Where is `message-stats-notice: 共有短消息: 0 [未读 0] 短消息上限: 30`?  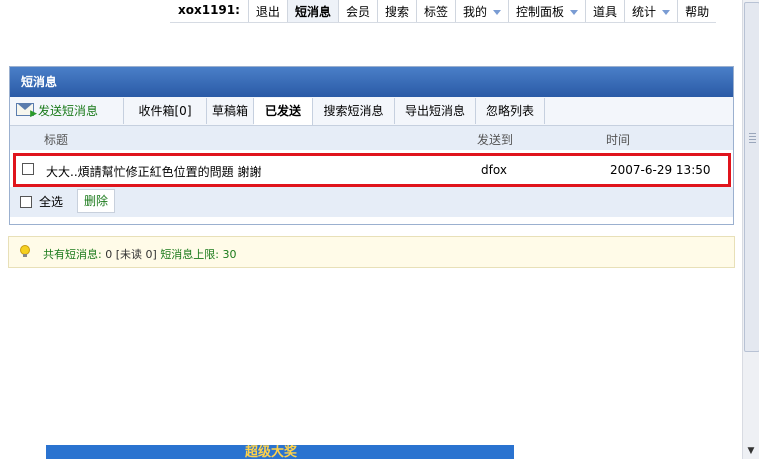
message-stats-notice: 共有短消息: 0 [未读 0] 短消息上限: 30 is located at coordinates (371, 252).